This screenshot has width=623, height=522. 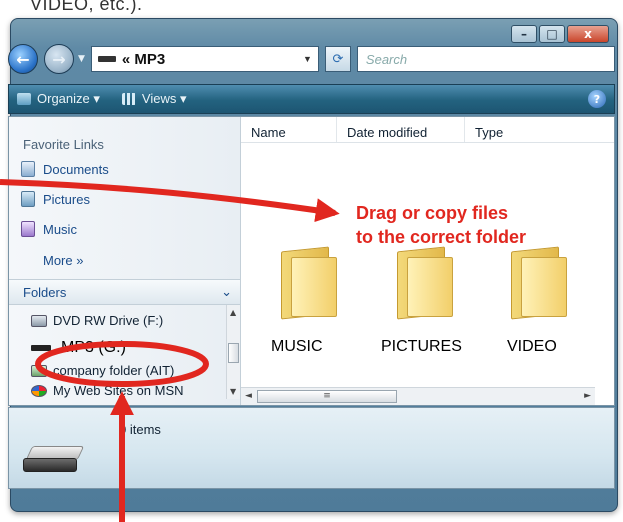 I want to click on drive-icon, so click(x=106, y=59).